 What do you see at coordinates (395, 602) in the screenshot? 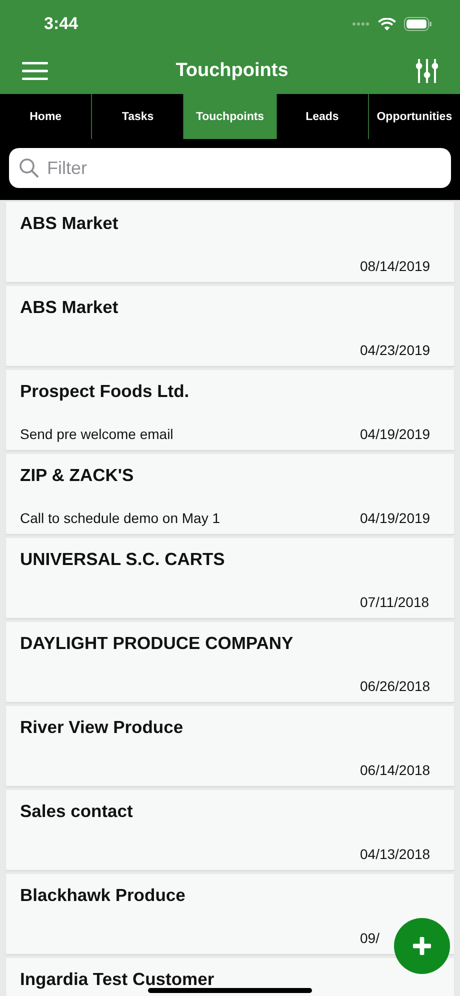
I see `touchpoint-date: 07/11/2018` at bounding box center [395, 602].